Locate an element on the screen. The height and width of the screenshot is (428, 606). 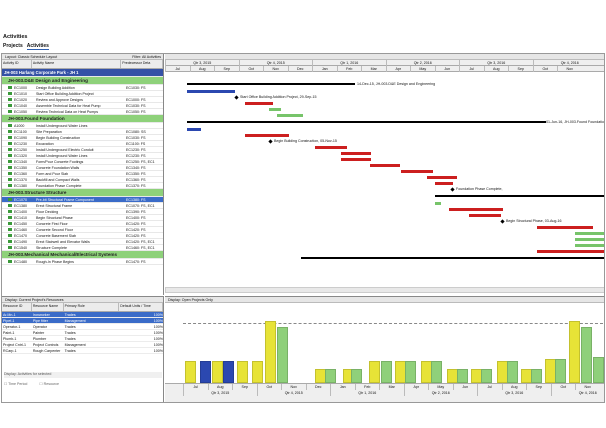
gantt-scrollbar is located at coordinates (384, 290).